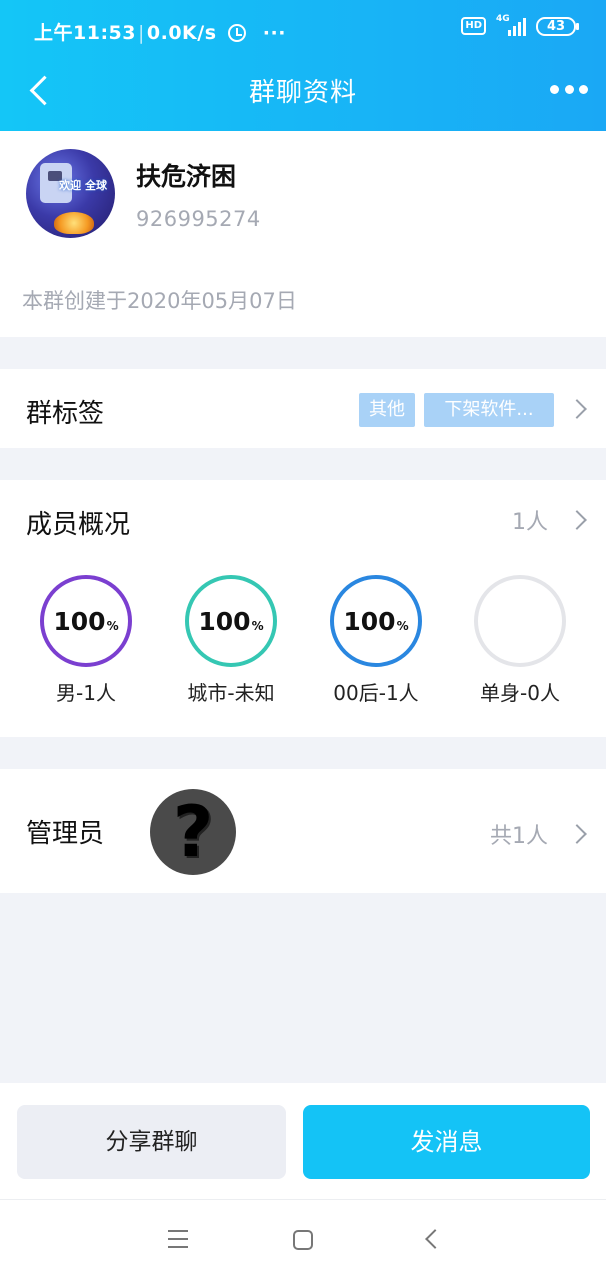 This screenshot has height=1280, width=606. Describe the element at coordinates (85, 33) in the screenshot. I see `status-time: 上午11:53` at that location.